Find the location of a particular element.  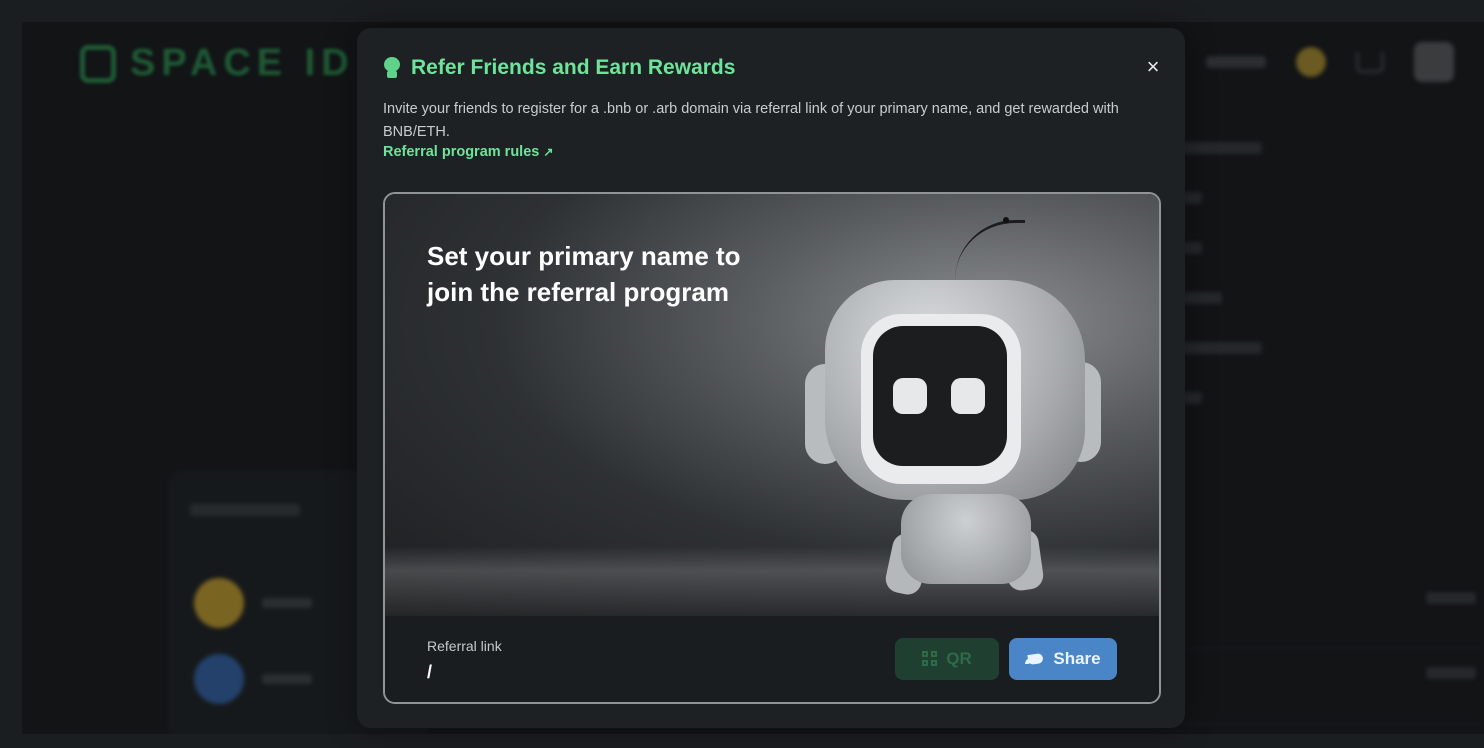

close-button: × is located at coordinates (1153, 67).